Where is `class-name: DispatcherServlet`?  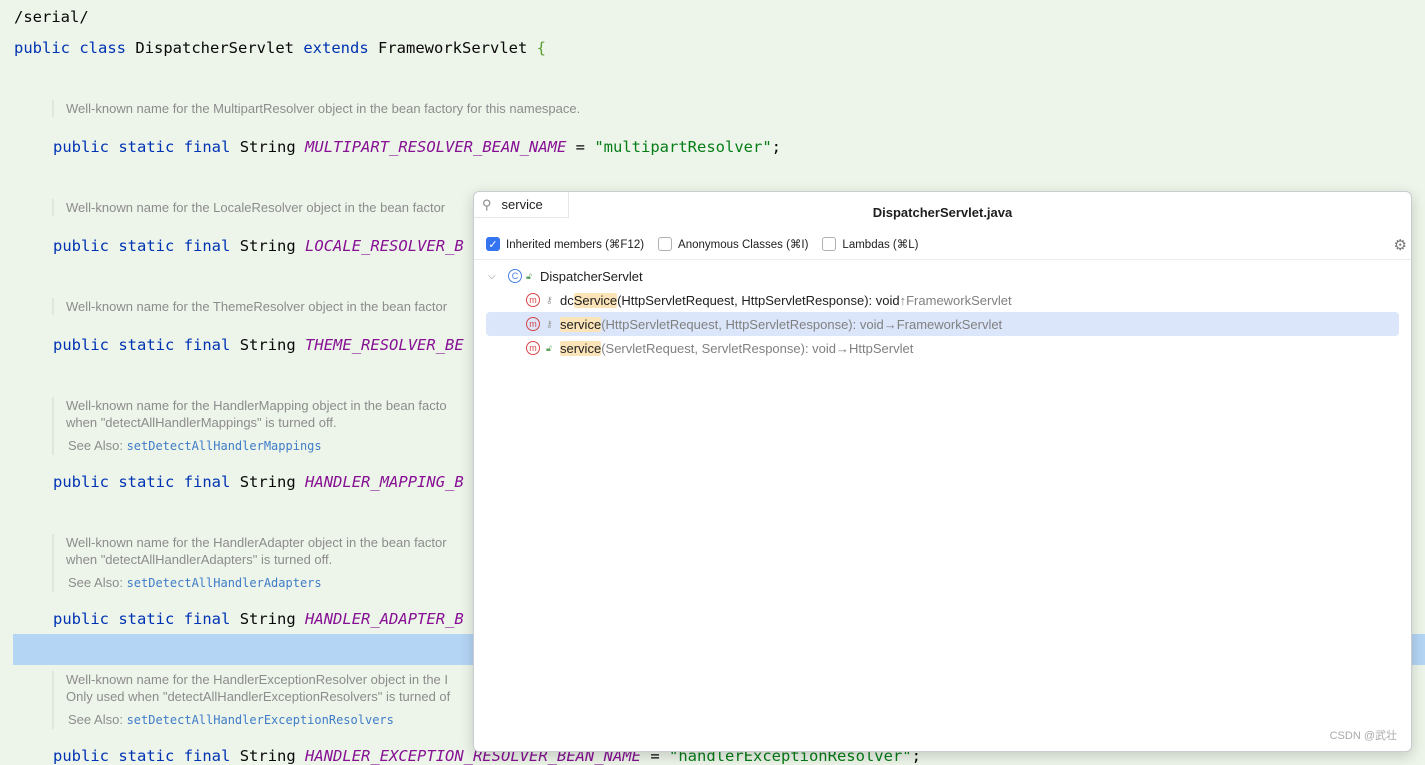
class-name: DispatcherServlet is located at coordinates (214, 48).